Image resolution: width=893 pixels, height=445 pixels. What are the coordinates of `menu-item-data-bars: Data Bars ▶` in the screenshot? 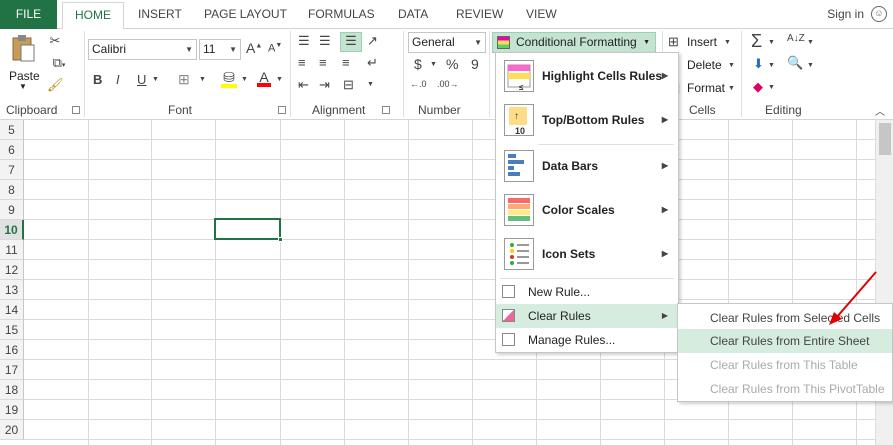 It's located at (587, 167).